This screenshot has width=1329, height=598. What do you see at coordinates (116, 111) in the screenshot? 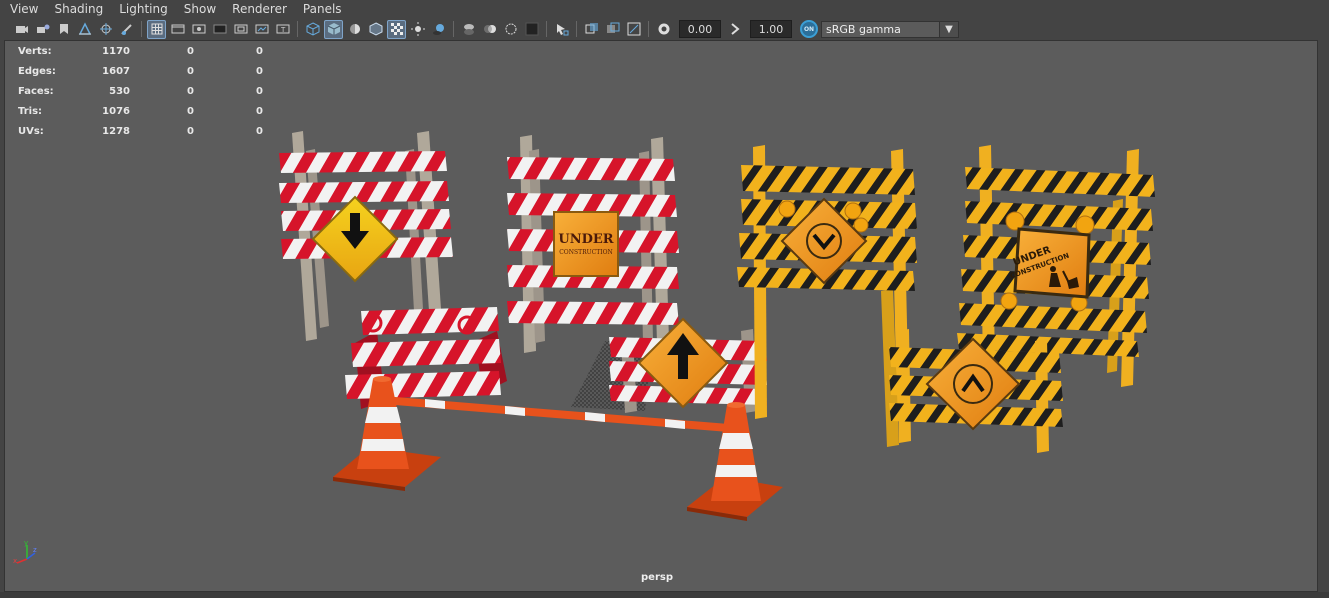
I see `hud-value: 1076` at bounding box center [116, 111].